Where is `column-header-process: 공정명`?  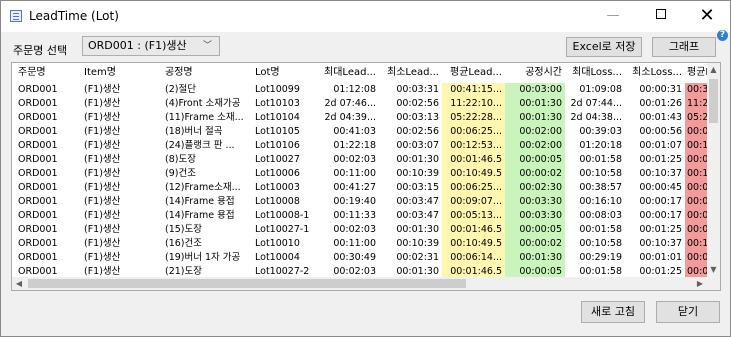 column-header-process: 공정명 is located at coordinates (207, 73).